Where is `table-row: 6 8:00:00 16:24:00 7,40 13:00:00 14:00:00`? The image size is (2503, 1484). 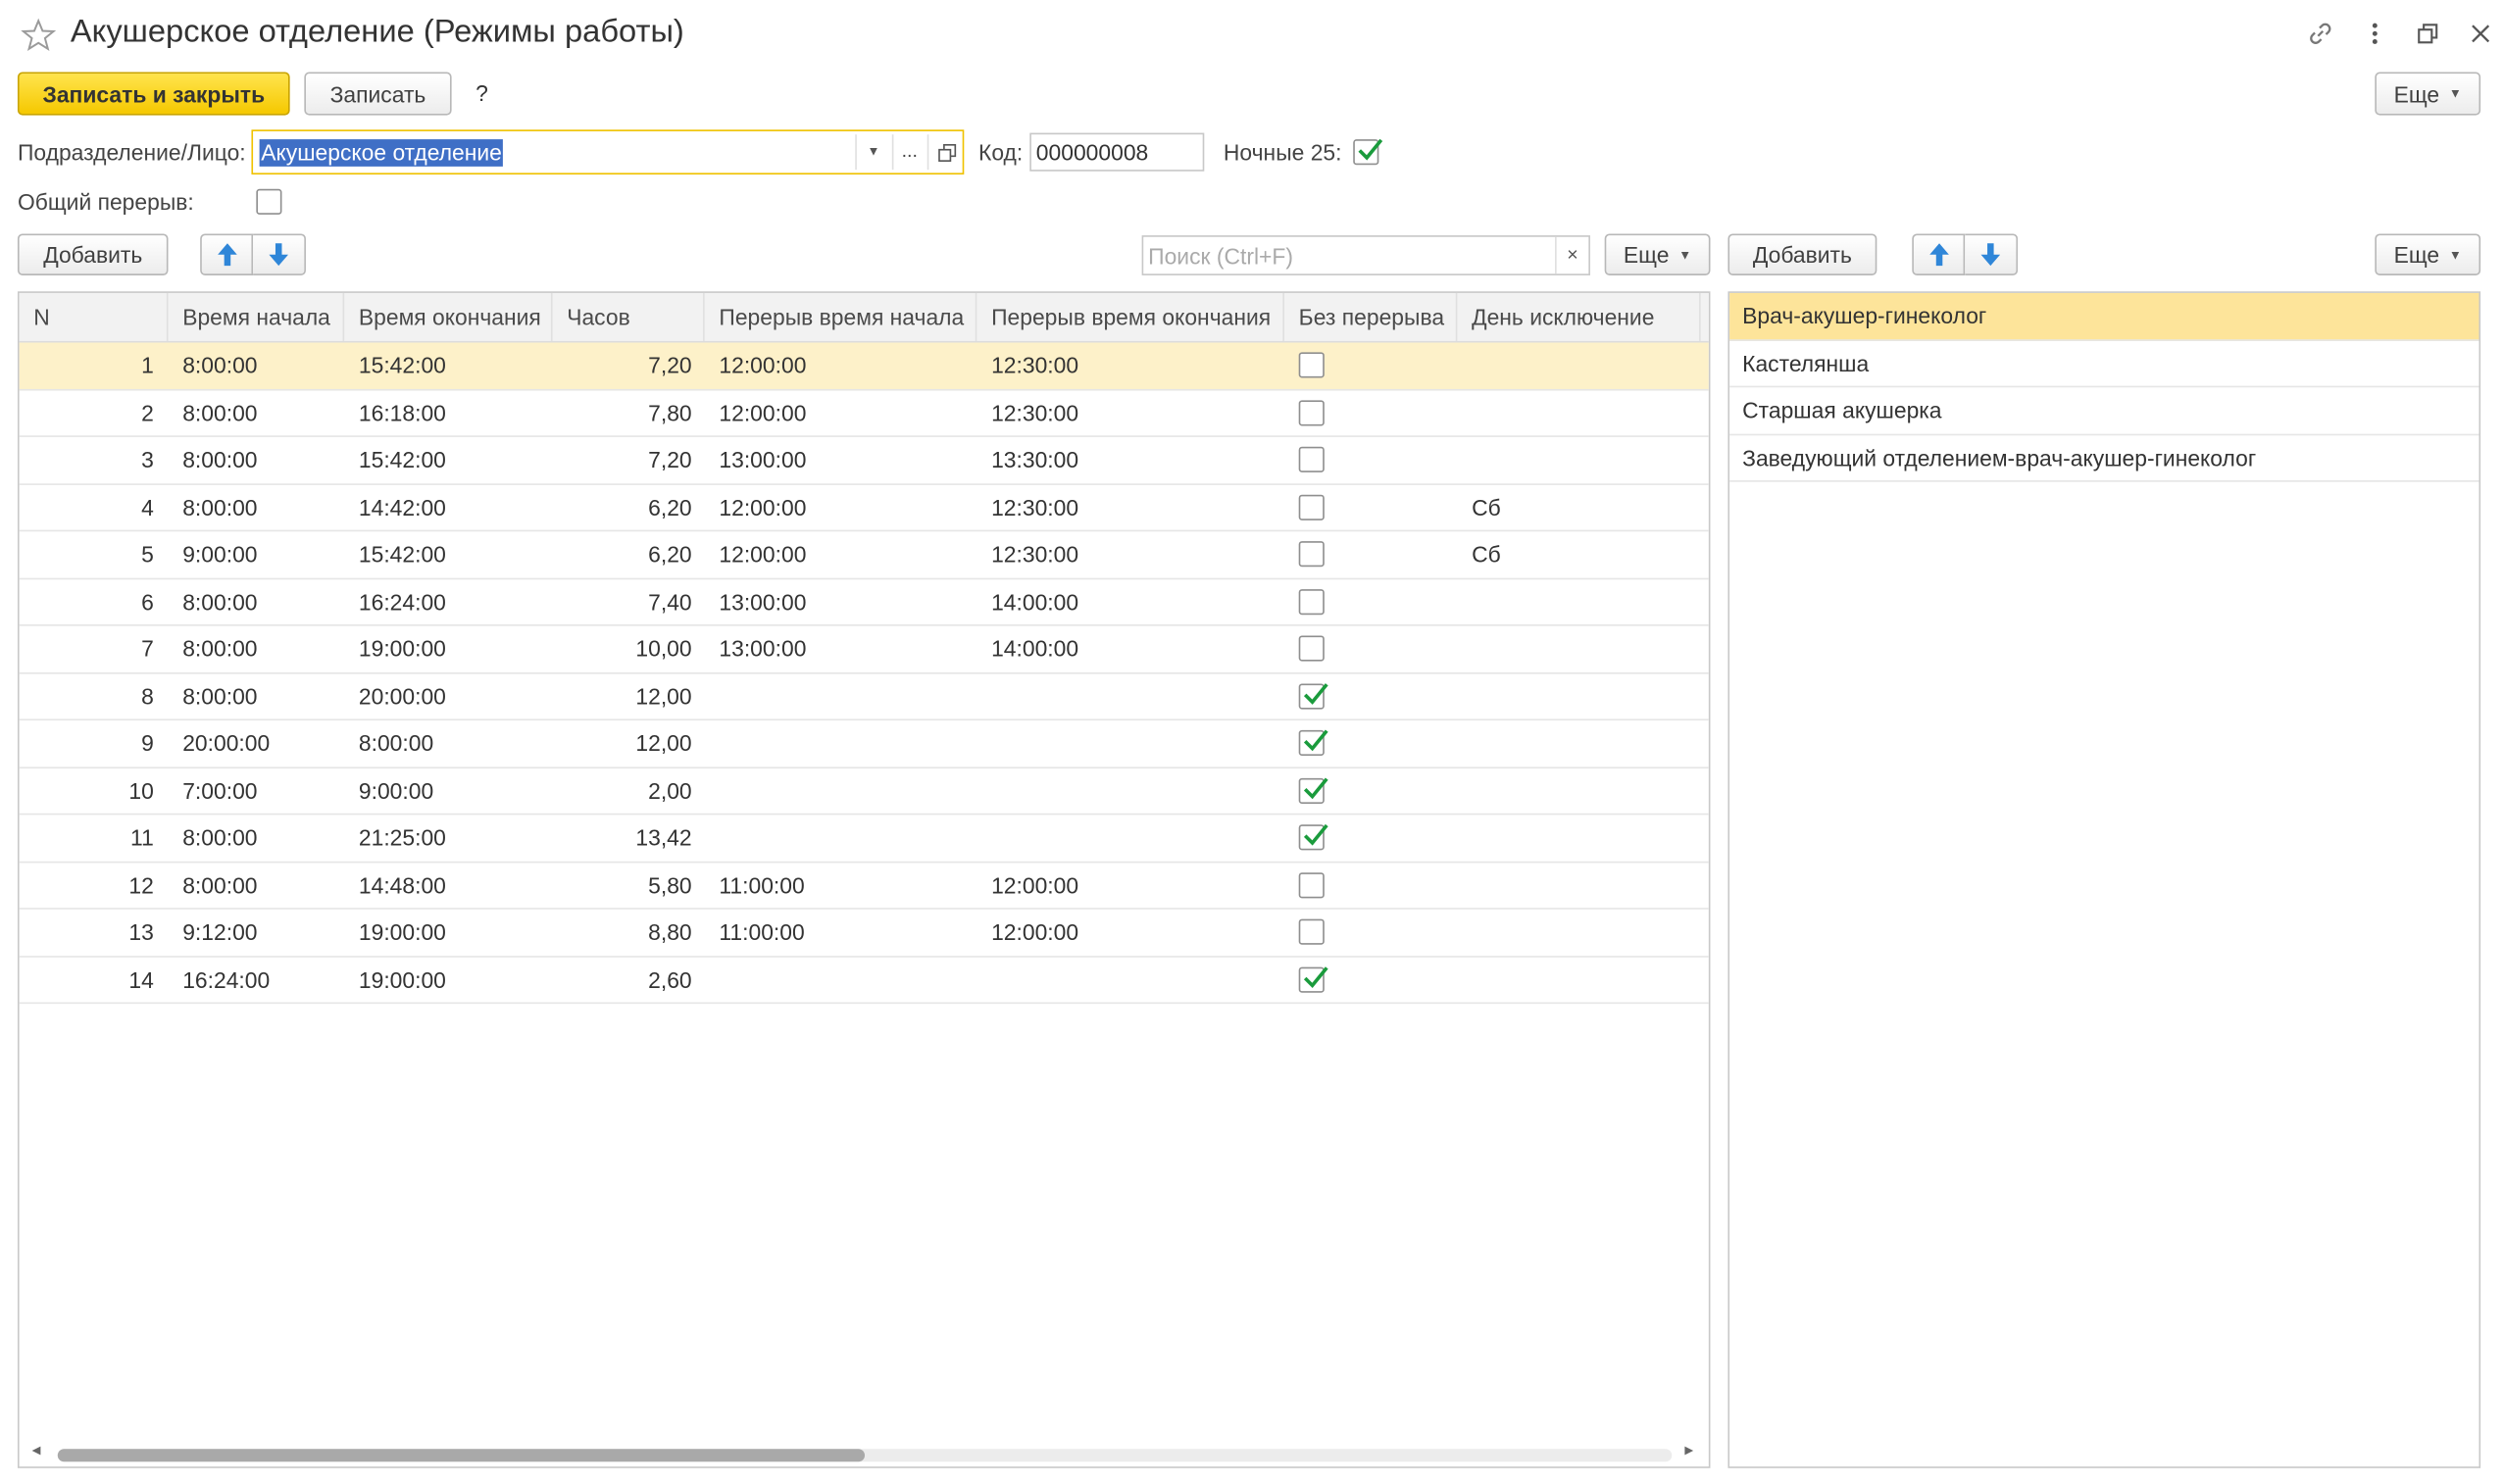
table-row: 6 8:00:00 16:24:00 7,40 13:00:00 14:00:00 is located at coordinates (864, 602).